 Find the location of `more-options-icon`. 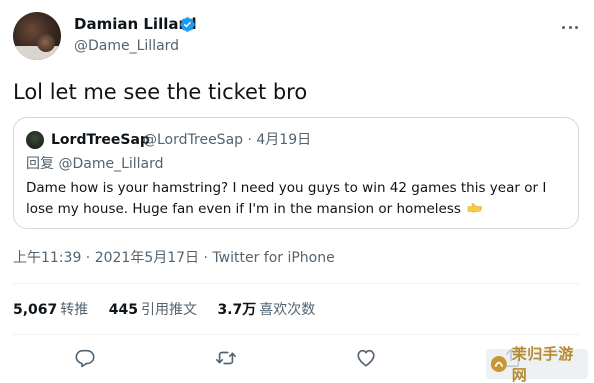

more-options-icon is located at coordinates (570, 27).